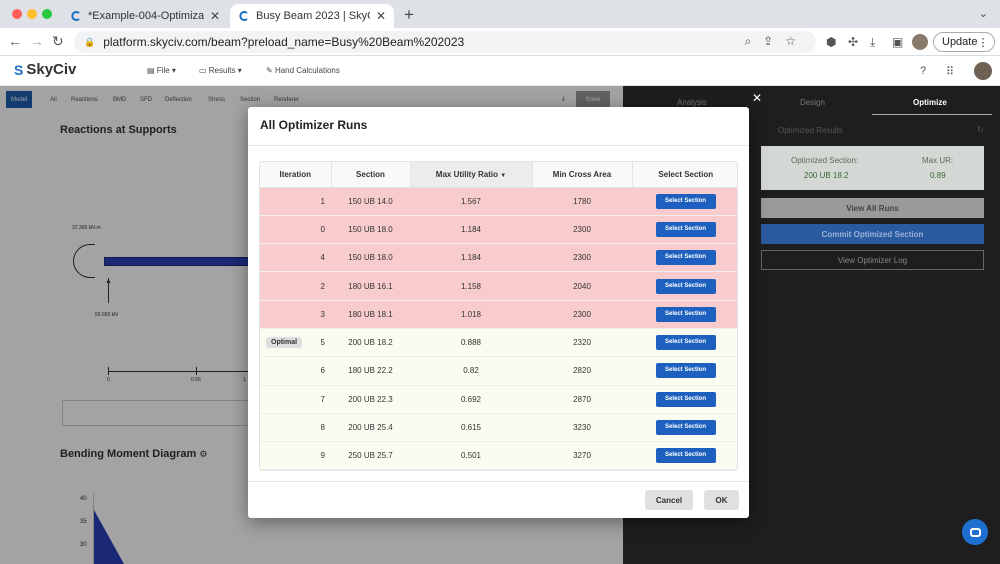 The image size is (1000, 564). I want to click on window-minimize-button, so click(32, 14).